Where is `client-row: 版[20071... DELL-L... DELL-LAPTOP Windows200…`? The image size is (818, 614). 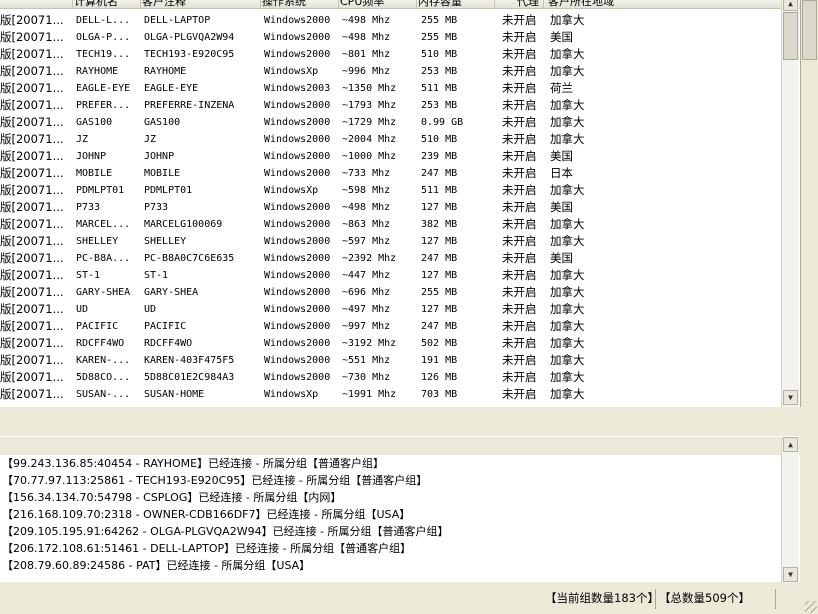
client-row: 版[20071... DELL-L... DELL-LAPTOP Windows200… is located at coordinates (400, 20).